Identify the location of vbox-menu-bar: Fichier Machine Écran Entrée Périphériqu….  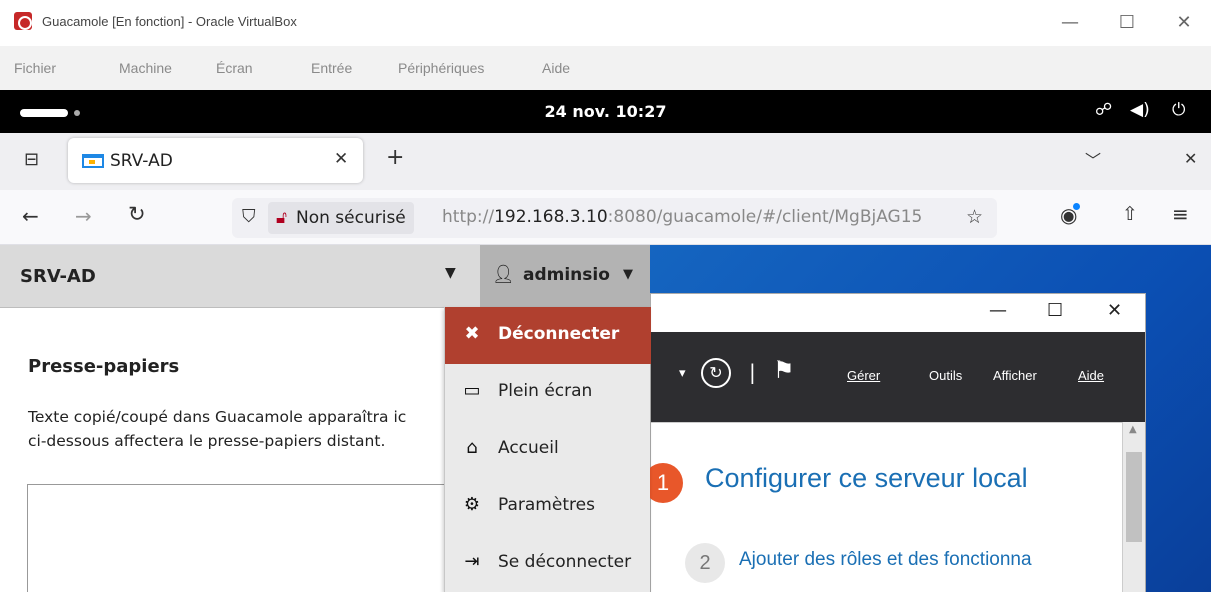
(605, 68).